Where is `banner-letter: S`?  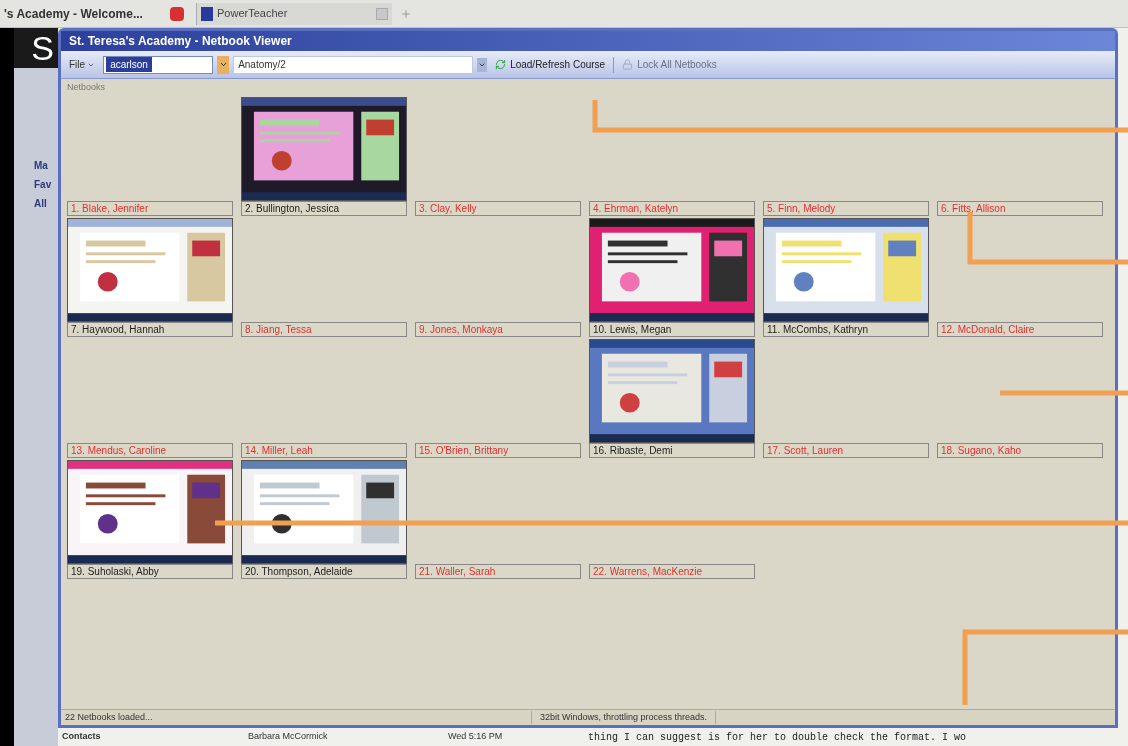
banner-letter: S is located at coordinates (42, 48).